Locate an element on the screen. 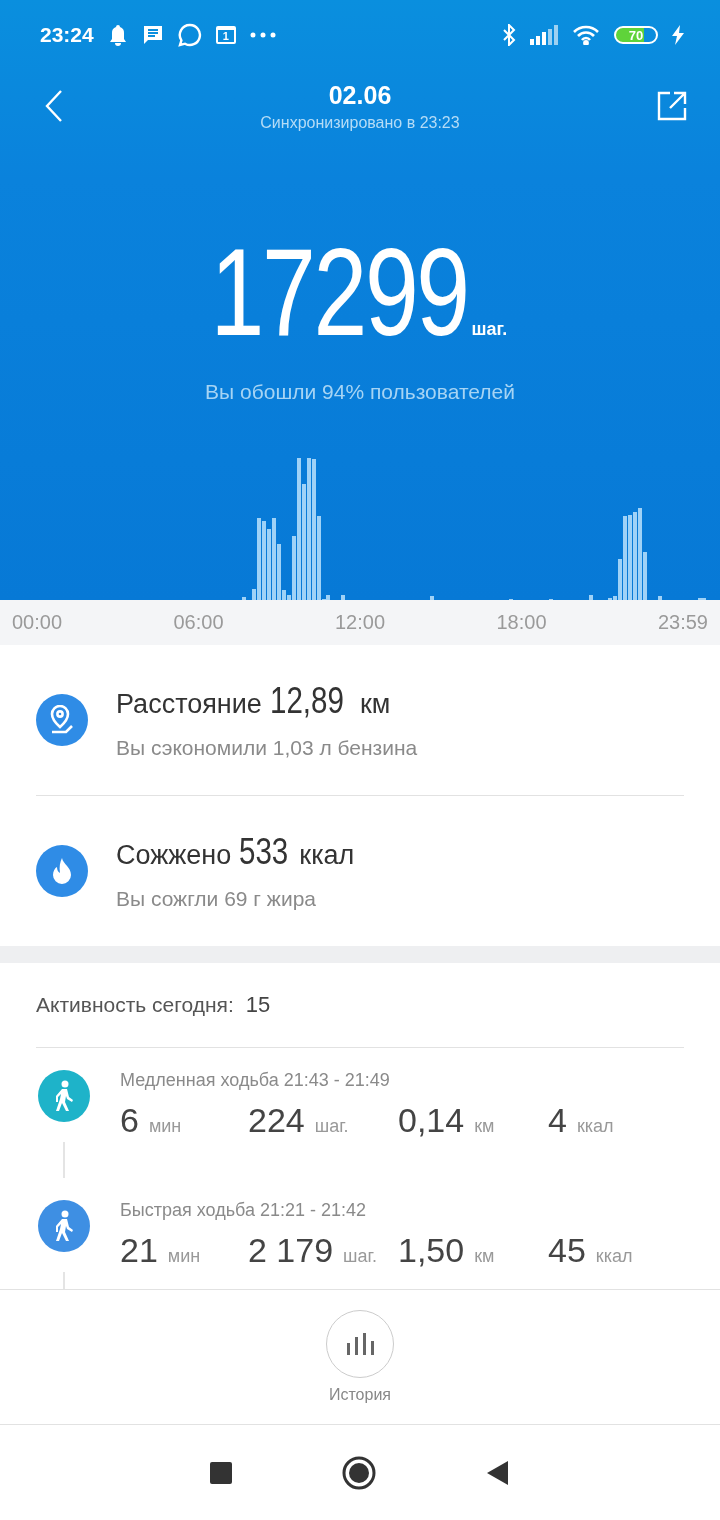 The image size is (720, 1520). activity-title: Медленная ходьба 21:43 - 21:49 is located at coordinates (255, 1080).